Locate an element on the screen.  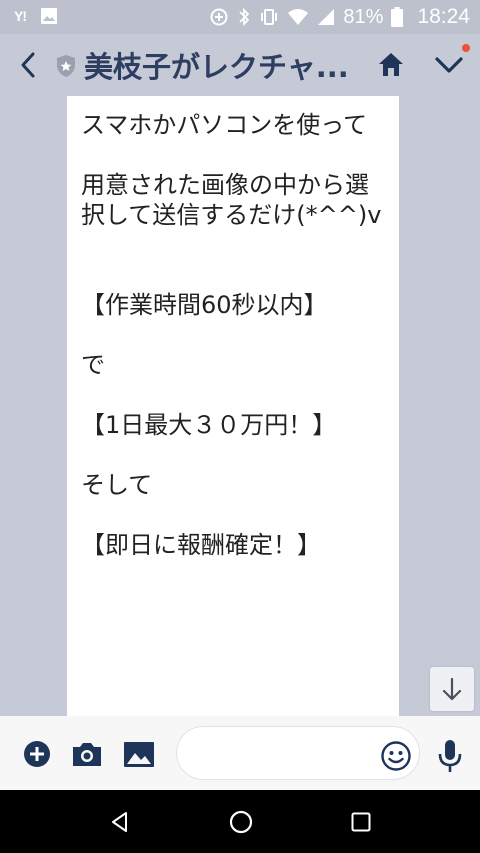
yahoo-icon: Y! is located at coordinates (20, 16).